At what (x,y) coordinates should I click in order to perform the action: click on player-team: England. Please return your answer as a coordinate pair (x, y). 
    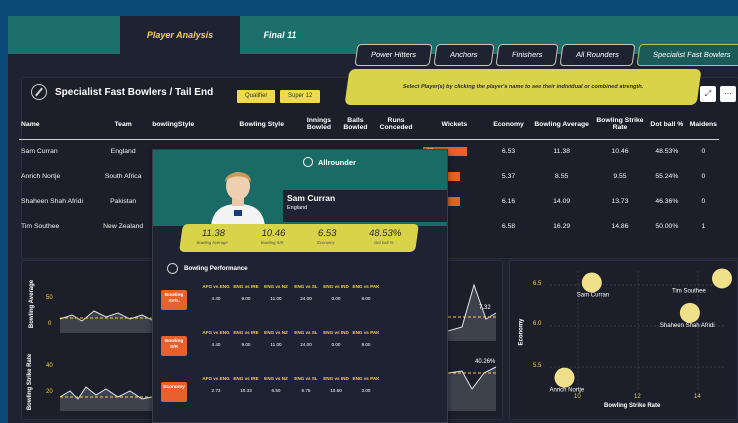
    Looking at the image, I should click on (297, 208).